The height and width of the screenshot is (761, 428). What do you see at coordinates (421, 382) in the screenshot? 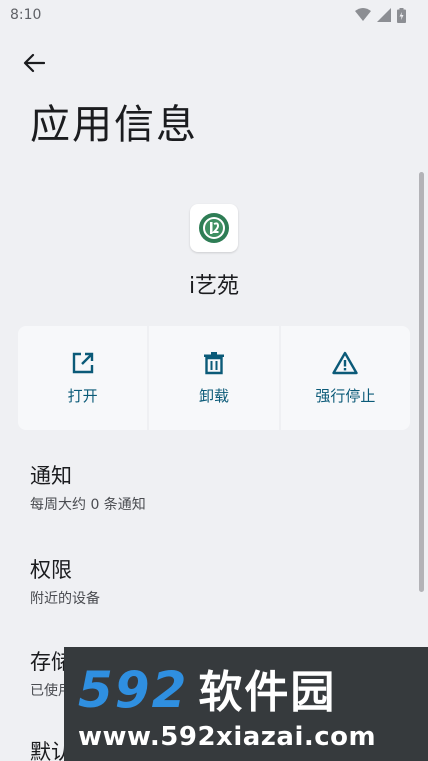
I see `scrollbar` at bounding box center [421, 382].